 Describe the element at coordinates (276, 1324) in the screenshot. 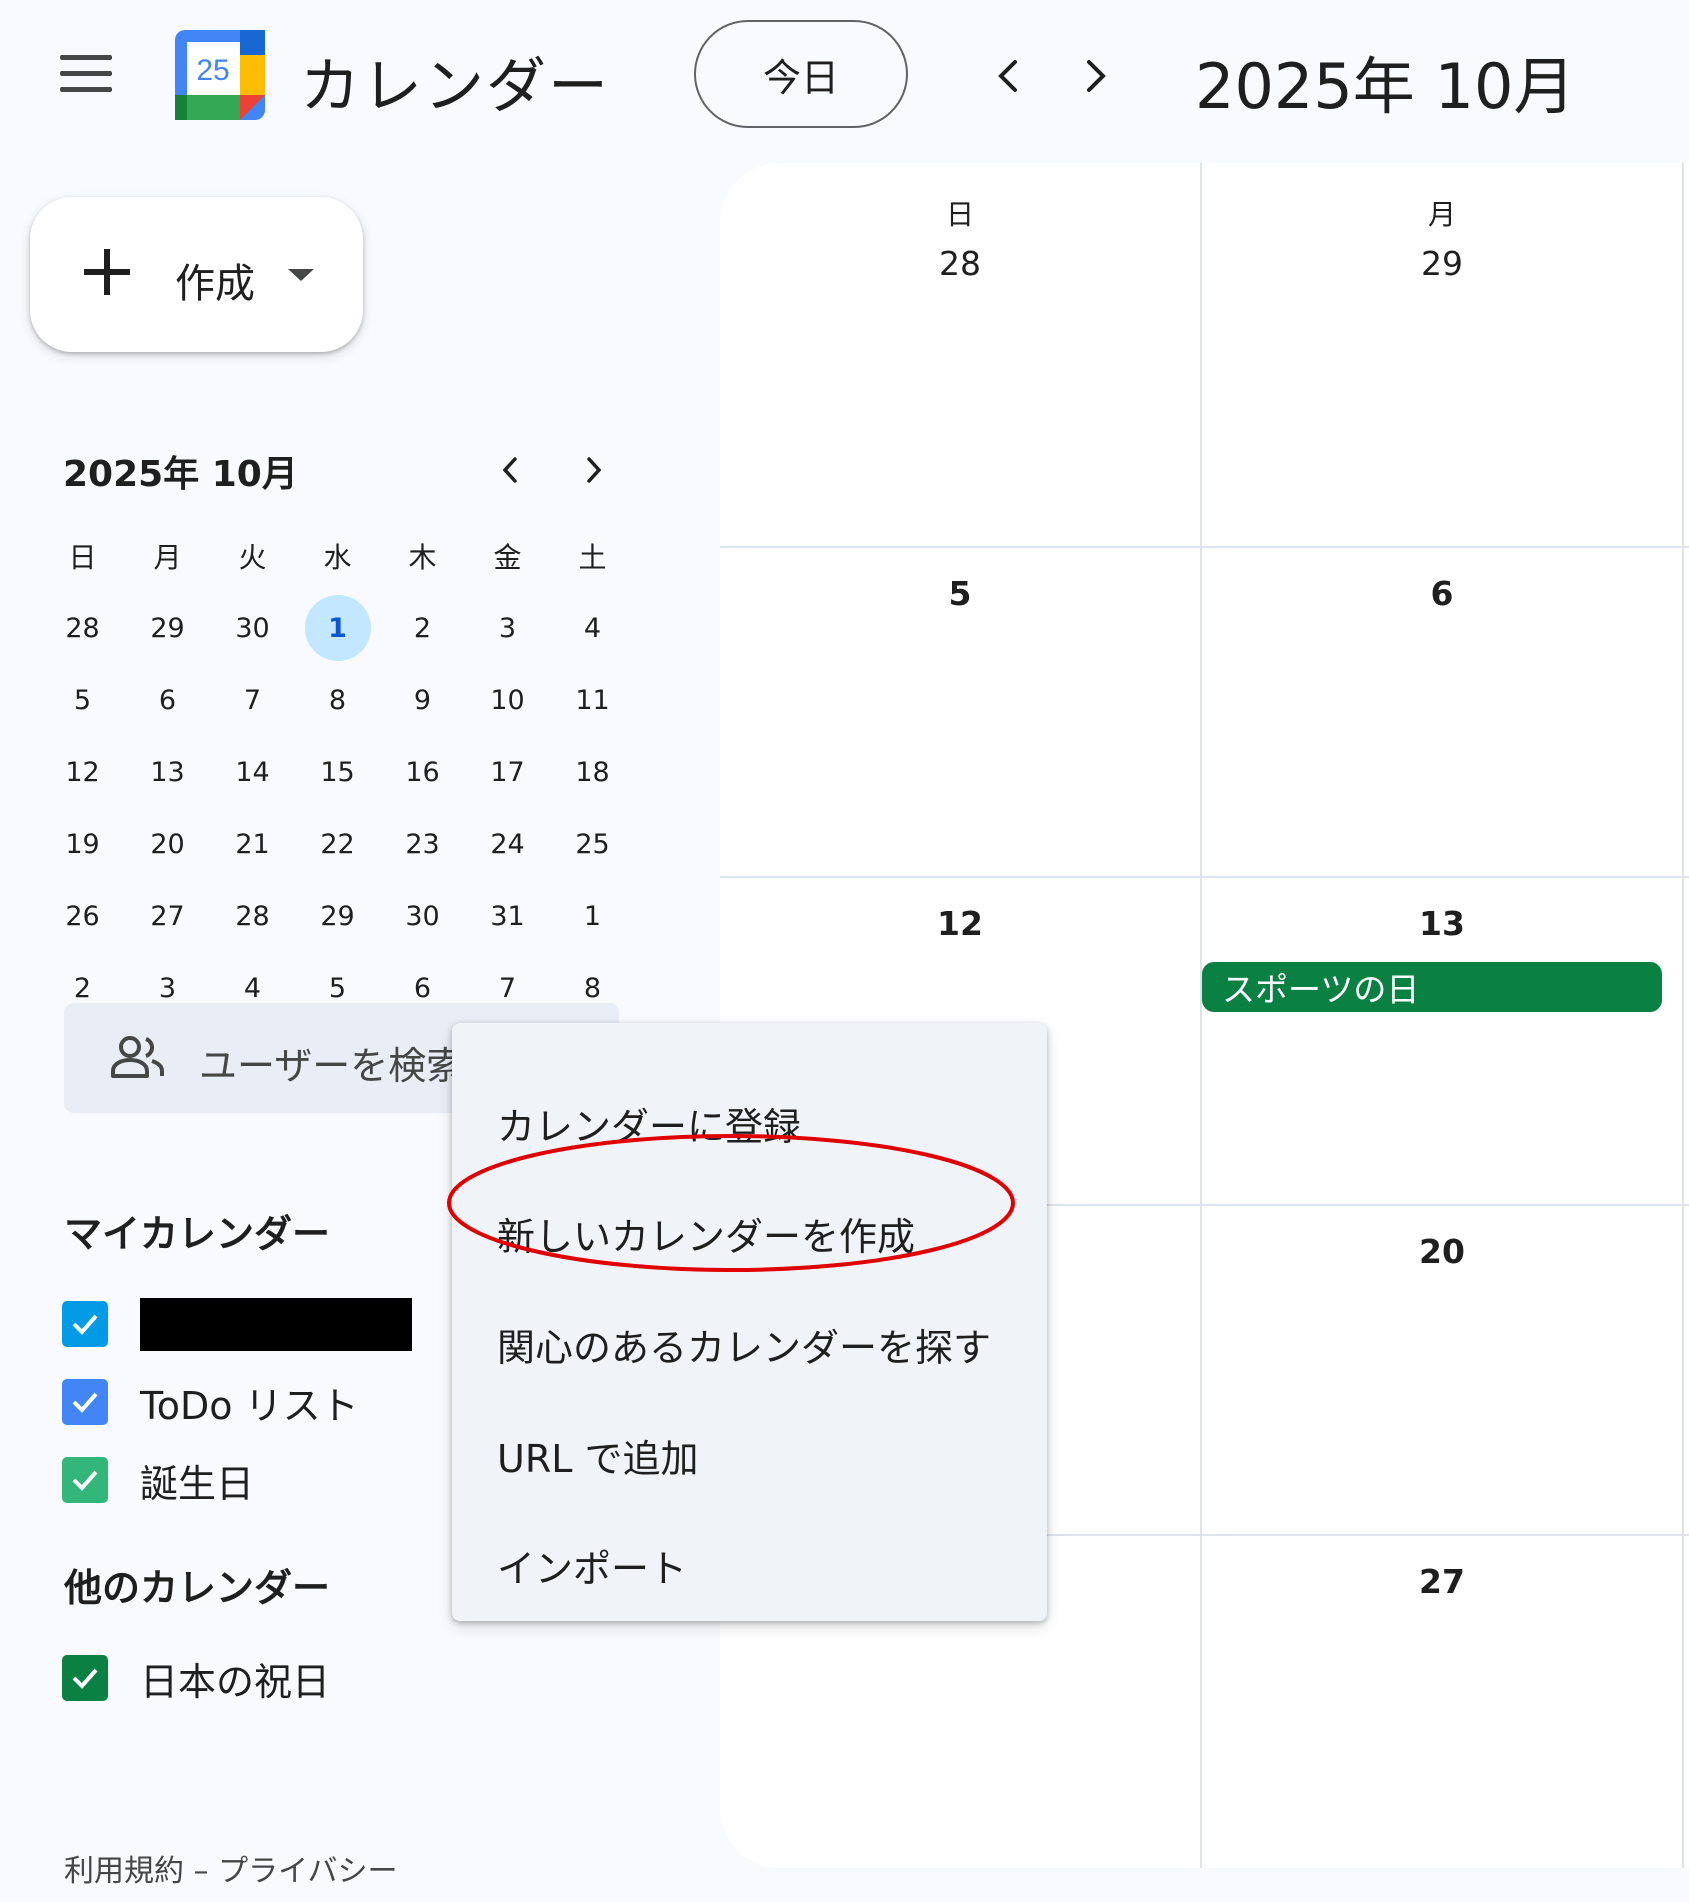

I see `redacted-calendar-name` at that location.